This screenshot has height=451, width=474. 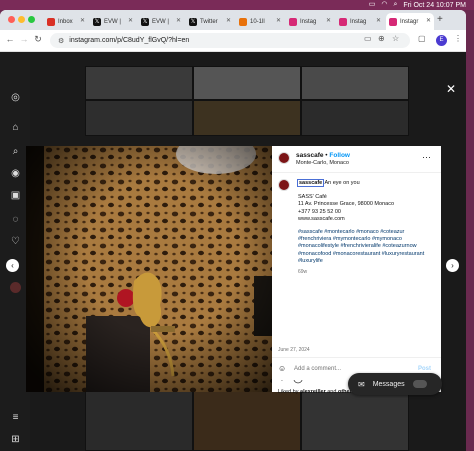 What do you see at coordinates (10, 39) in the screenshot?
I see `back-icon: ←` at bounding box center [10, 39].